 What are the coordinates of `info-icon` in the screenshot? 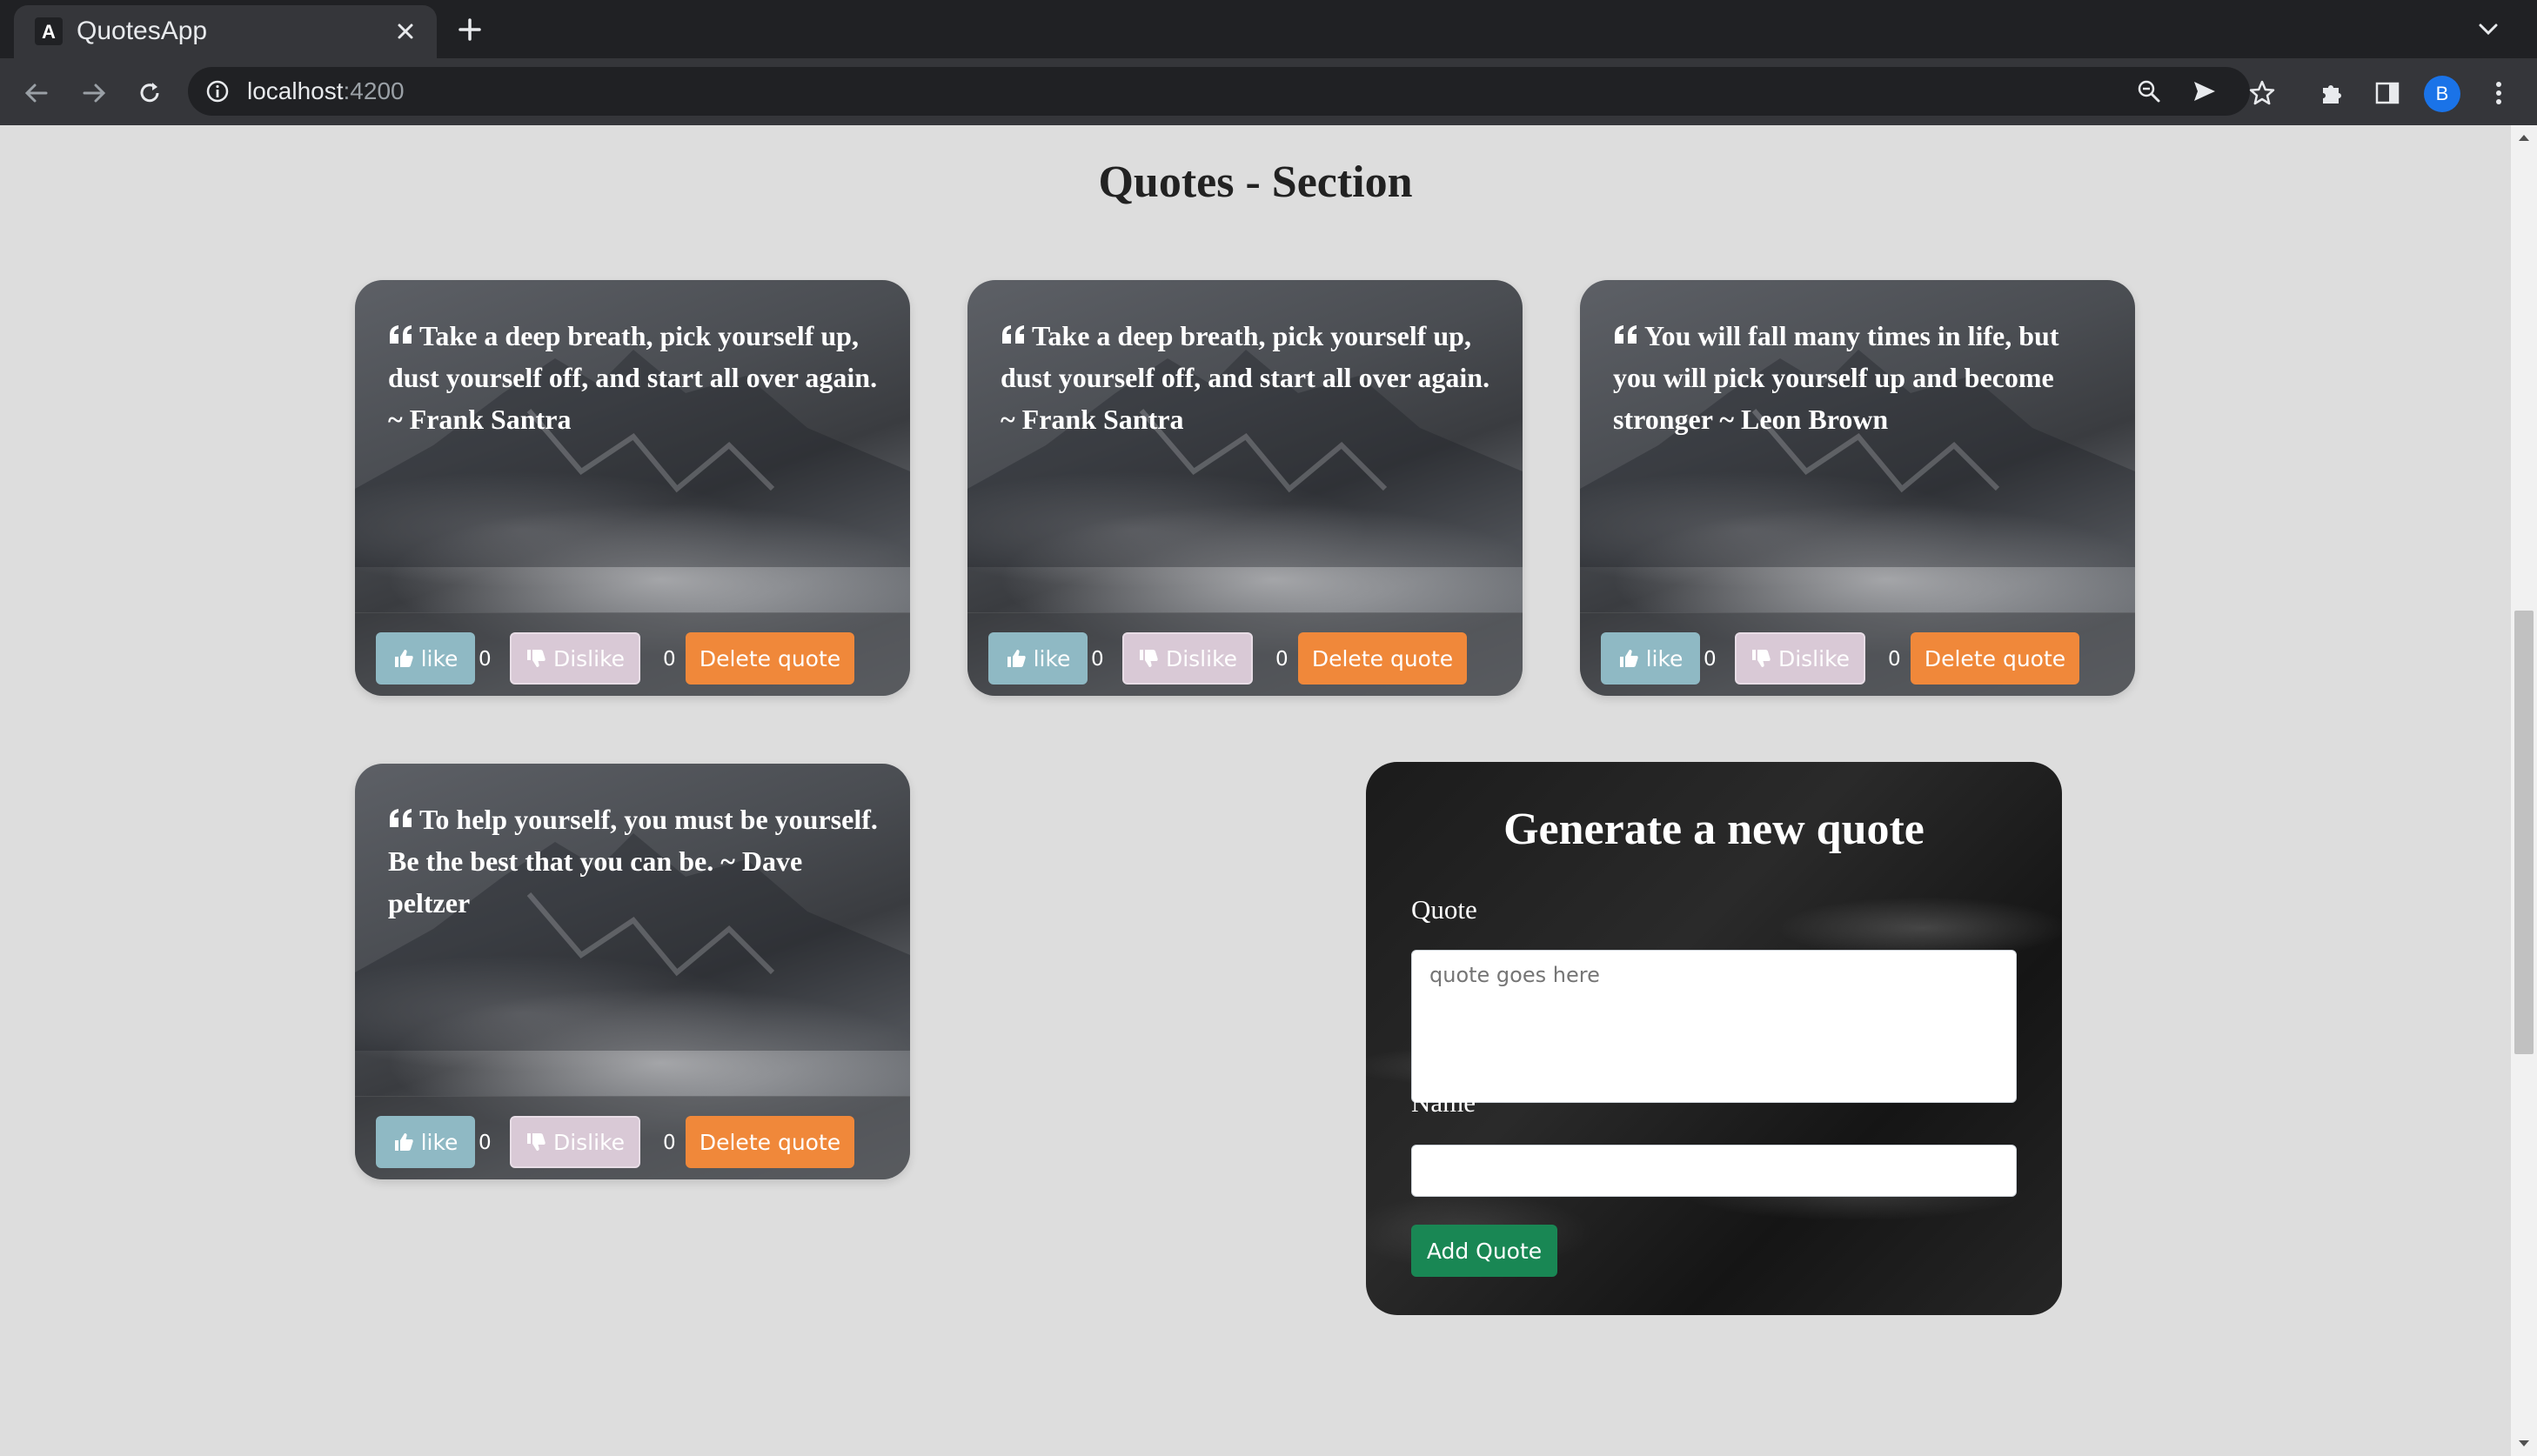 It's located at (217, 91).